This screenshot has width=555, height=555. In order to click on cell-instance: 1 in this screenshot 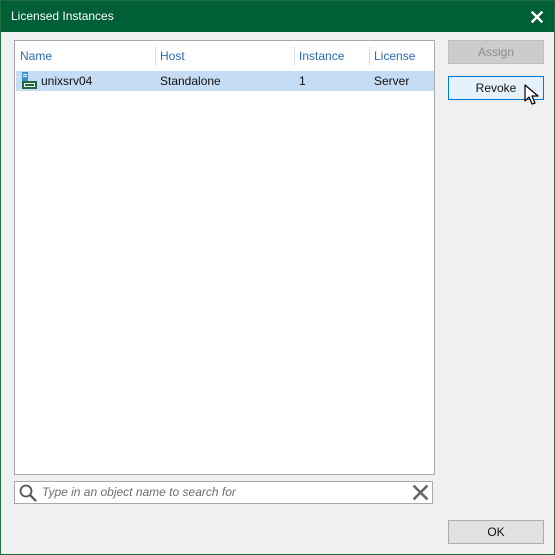, I will do `click(302, 81)`.